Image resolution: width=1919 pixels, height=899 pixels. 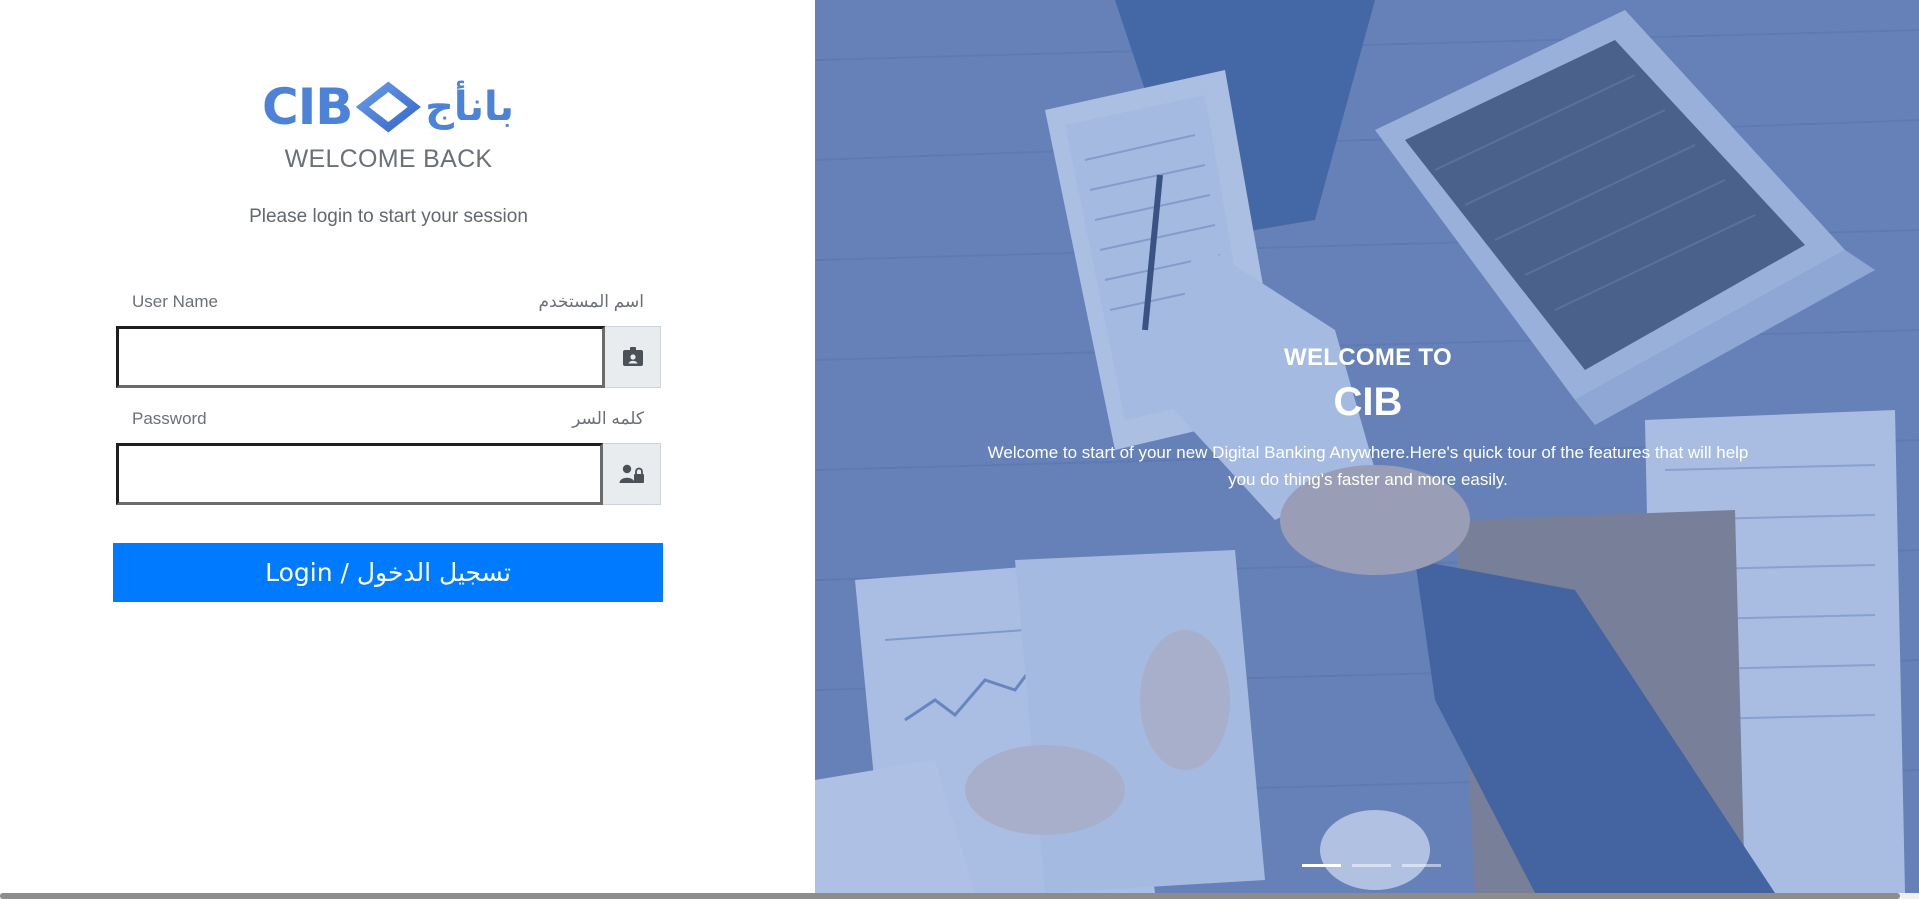 I want to click on horizontal-scrollbar, so click(x=959, y=896).